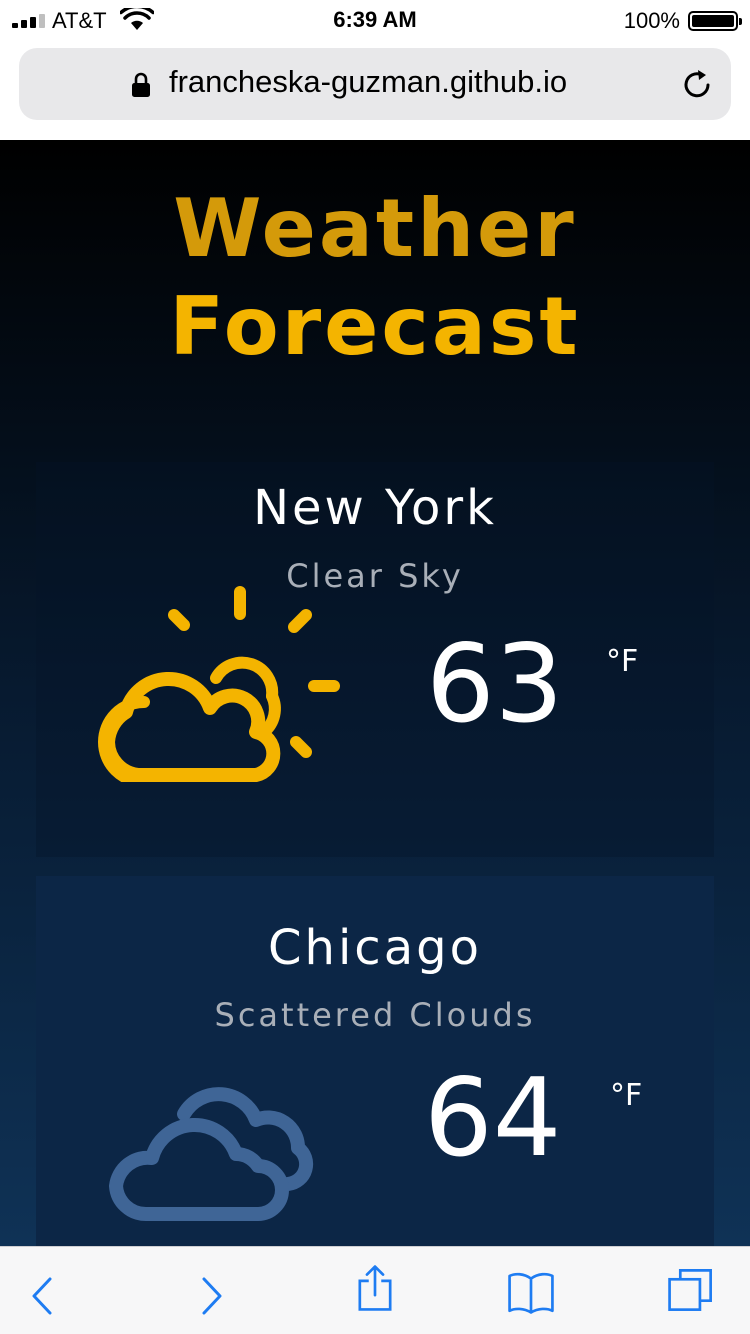 Image resolution: width=750 pixels, height=1334 pixels. What do you see at coordinates (211, 1296) in the screenshot?
I see `forward-icon` at bounding box center [211, 1296].